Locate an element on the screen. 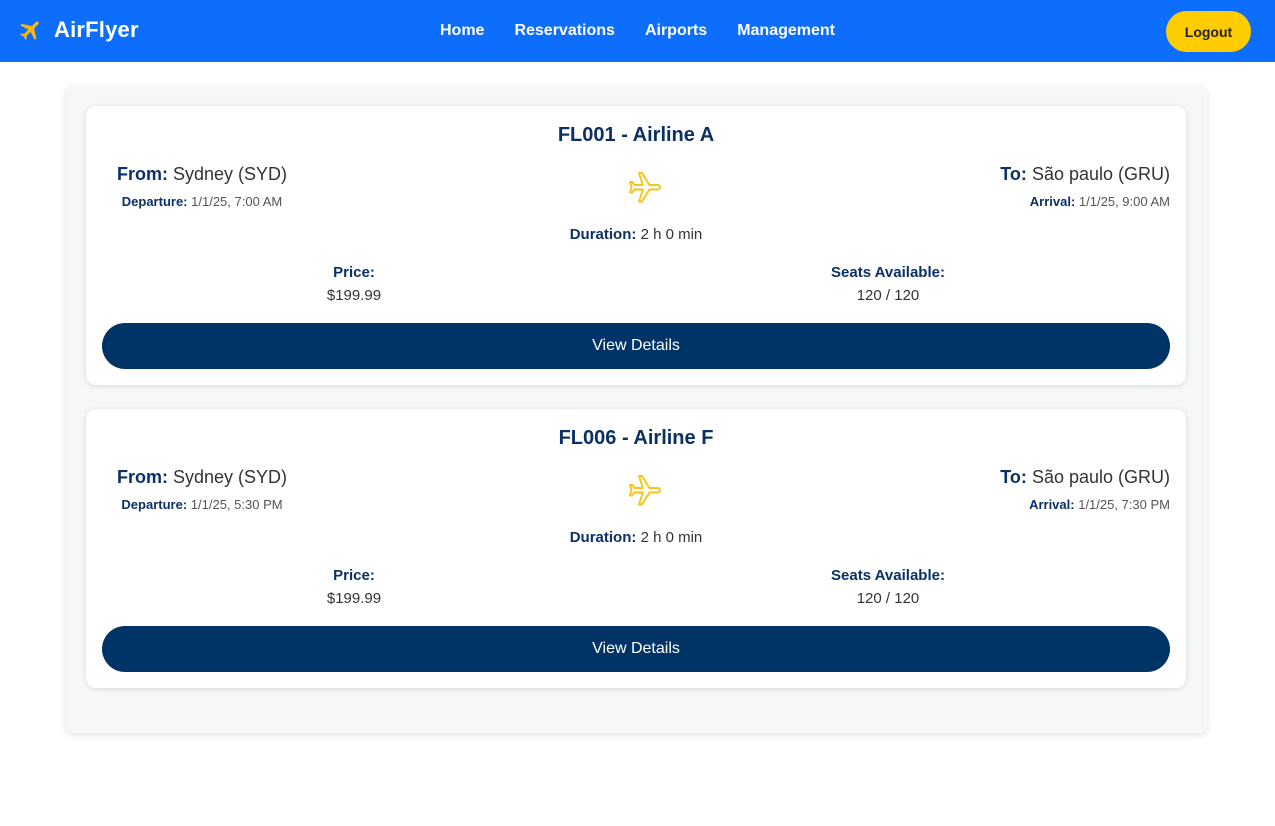 This screenshot has width=1275, height=826. main-nav: Home Reservations Airports Management is located at coordinates (637, 31).